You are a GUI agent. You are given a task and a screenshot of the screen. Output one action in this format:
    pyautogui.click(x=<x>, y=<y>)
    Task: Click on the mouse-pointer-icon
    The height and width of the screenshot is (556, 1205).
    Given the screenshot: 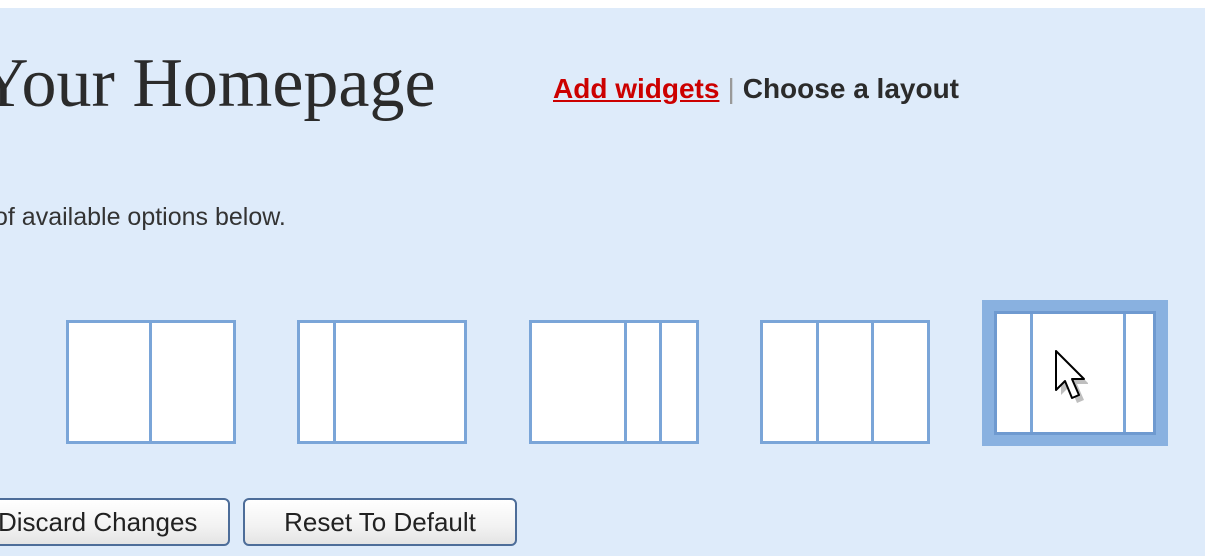 What is the action you would take?
    pyautogui.click(x=1071, y=376)
    